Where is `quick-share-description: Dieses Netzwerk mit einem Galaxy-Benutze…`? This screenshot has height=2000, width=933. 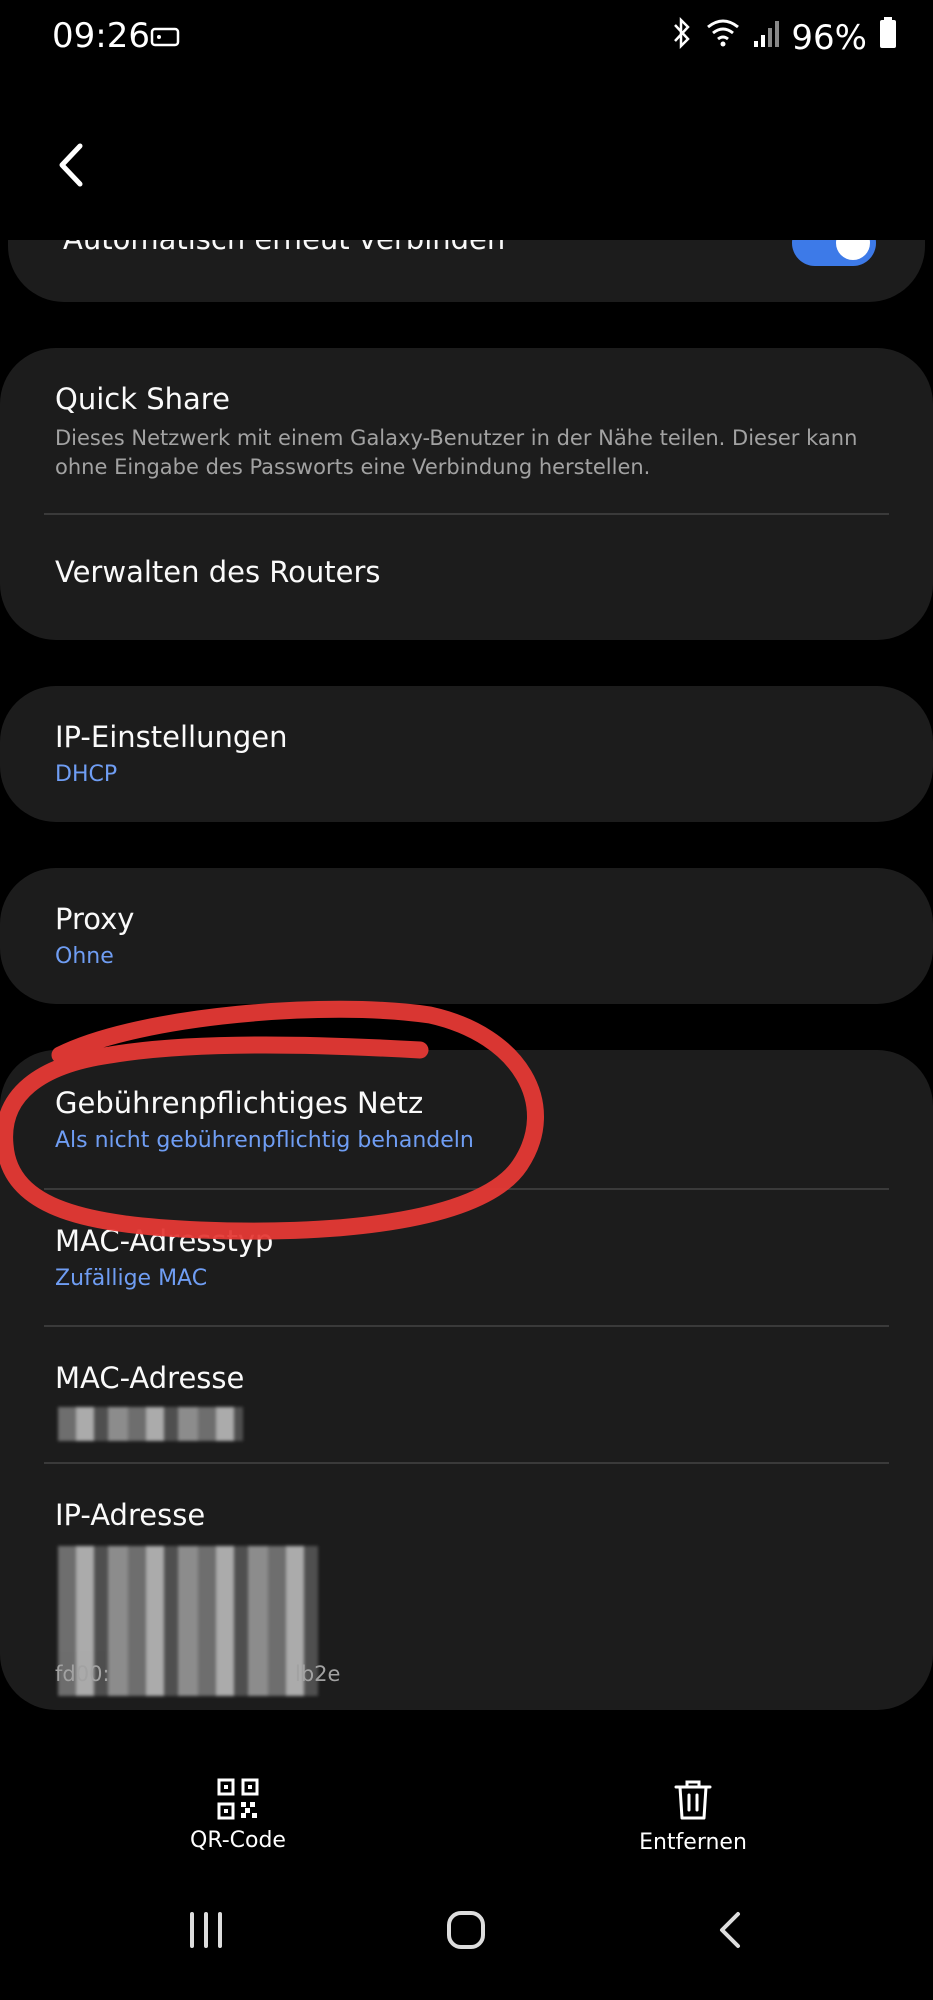 quick-share-description: Dieses Netzwerk mit einem Galaxy-Benutze… is located at coordinates (456, 452).